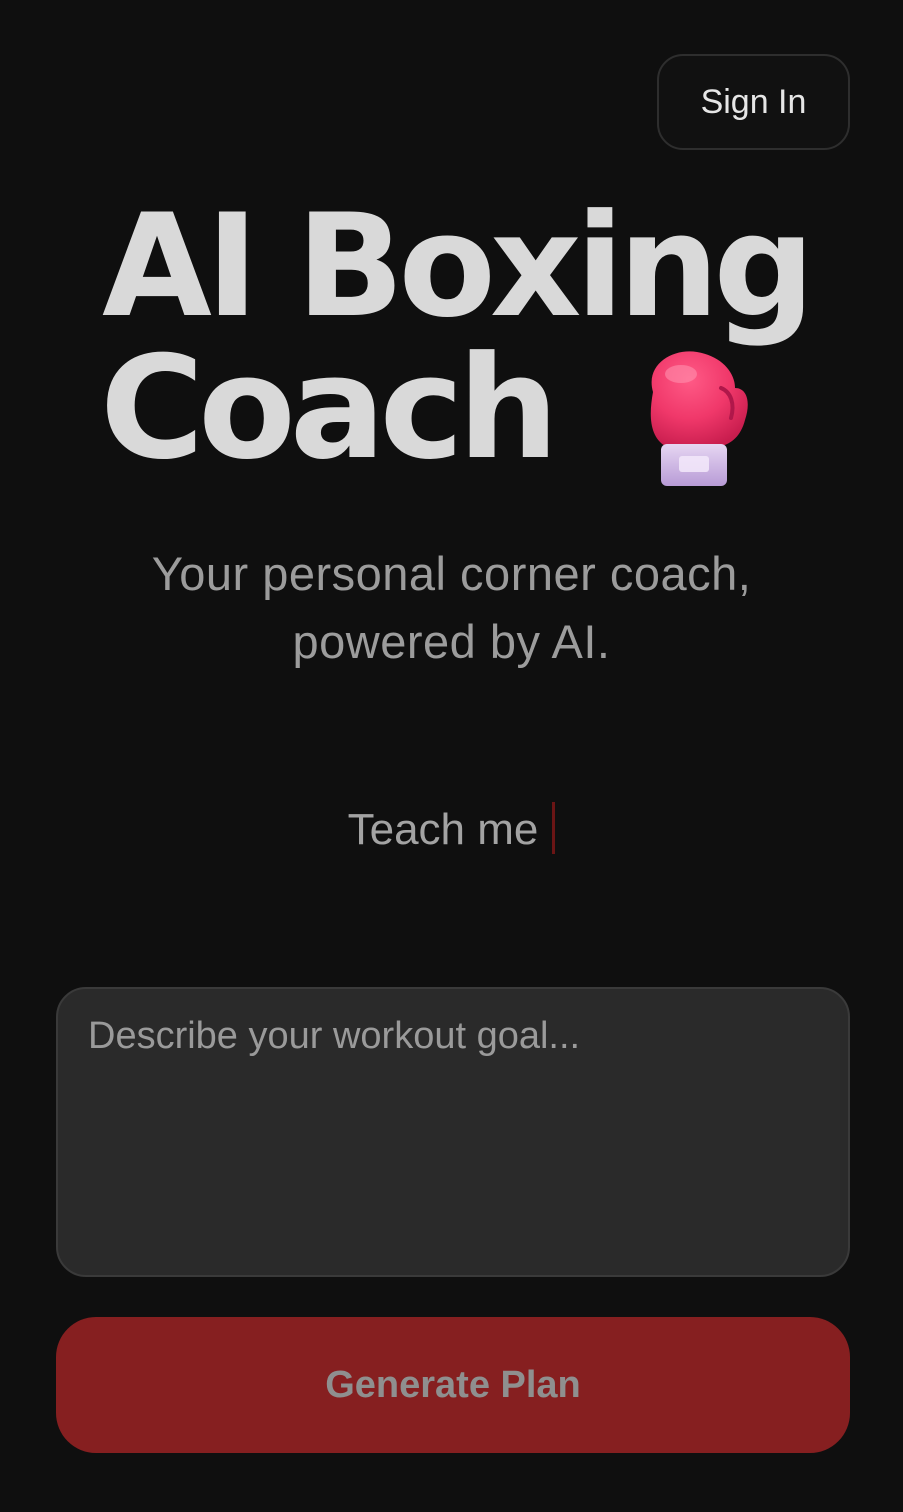 Image resolution: width=903 pixels, height=1512 pixels. I want to click on typing-caret, so click(554, 828).